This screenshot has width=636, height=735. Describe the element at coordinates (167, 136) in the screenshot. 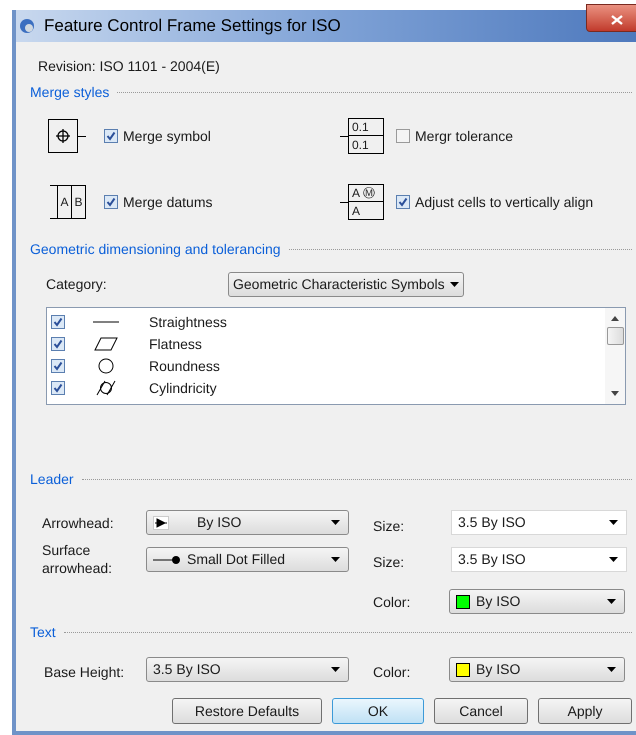

I see `checkbox-label: Merge symbol` at that location.